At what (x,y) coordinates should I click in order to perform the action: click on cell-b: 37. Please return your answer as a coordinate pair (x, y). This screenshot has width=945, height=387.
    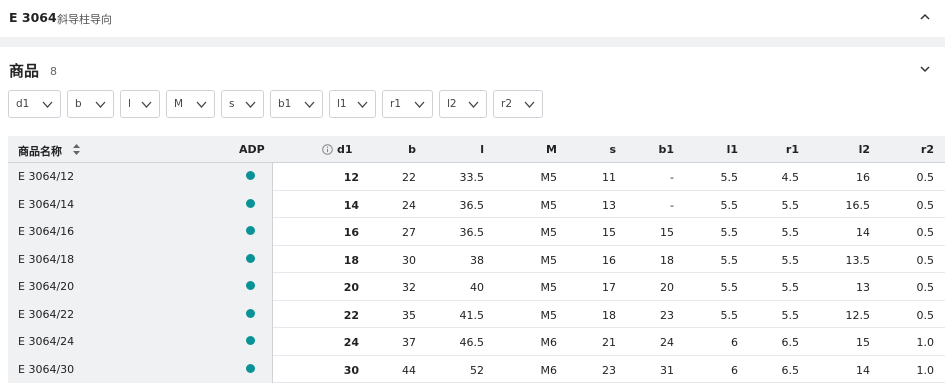
    Looking at the image, I should click on (409, 342).